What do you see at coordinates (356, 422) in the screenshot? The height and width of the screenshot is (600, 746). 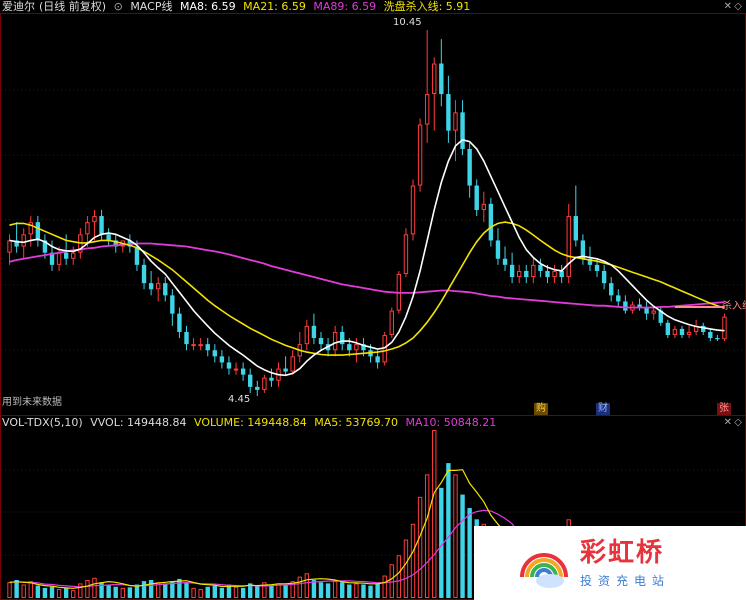 I see `vol-ma5-label: MA5: 53769.70` at bounding box center [356, 422].